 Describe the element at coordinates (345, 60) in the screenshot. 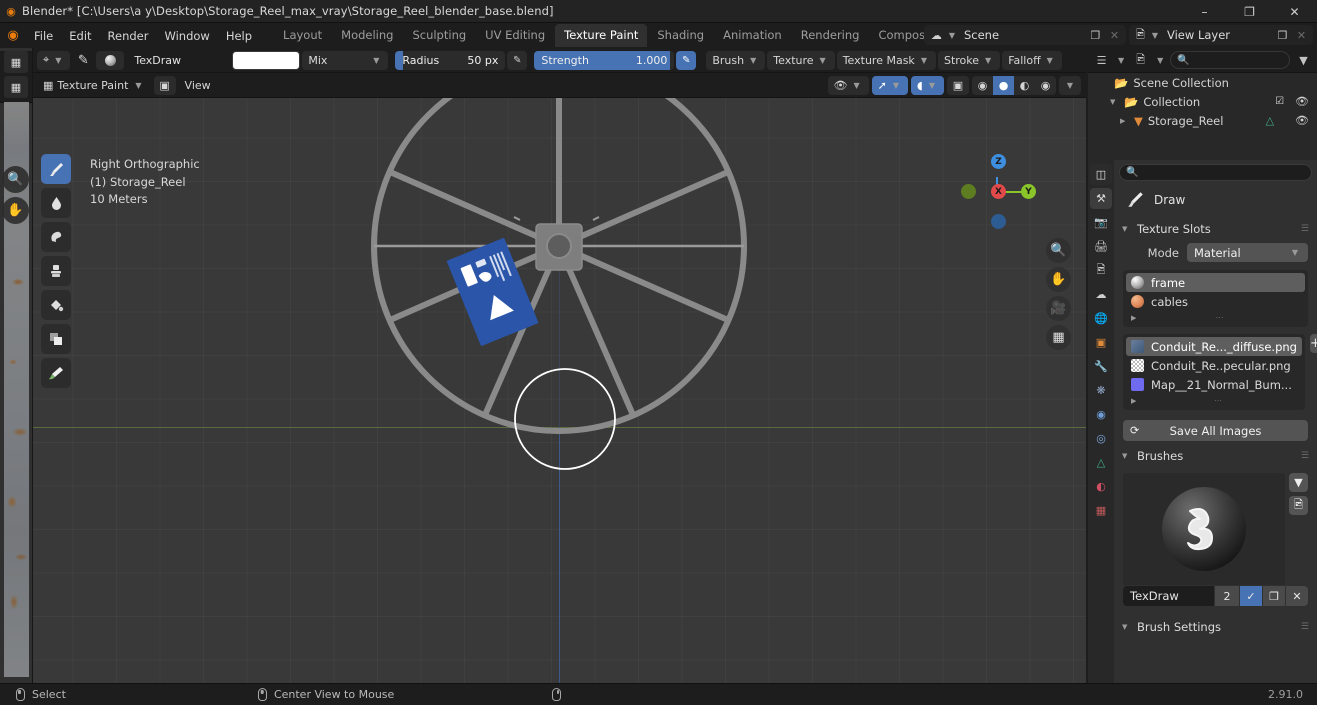

I see `blend-mode-select: Mix ▼` at that location.